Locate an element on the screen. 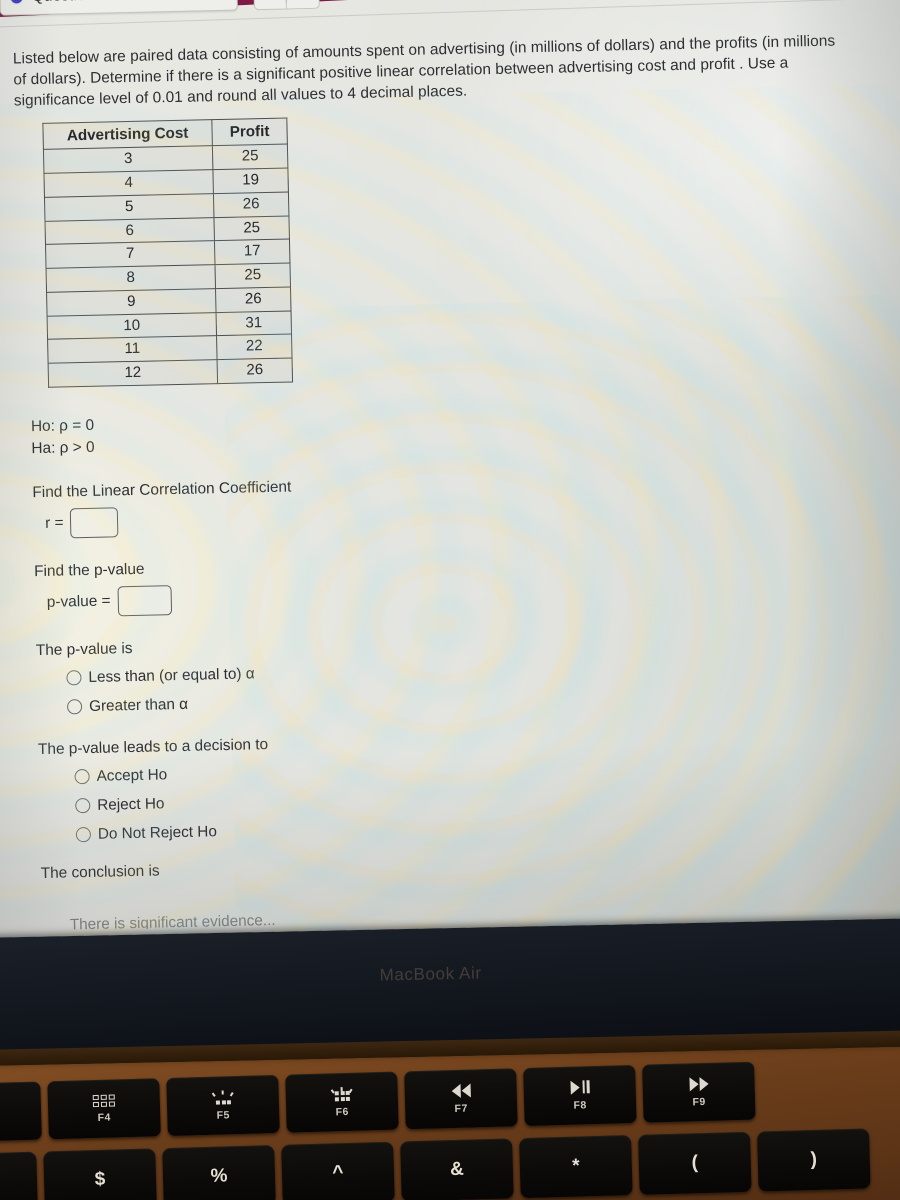 The width and height of the screenshot is (900, 1200). pvalue-option-list: Less than (or equal to) α Greater than α is located at coordinates (461, 684).